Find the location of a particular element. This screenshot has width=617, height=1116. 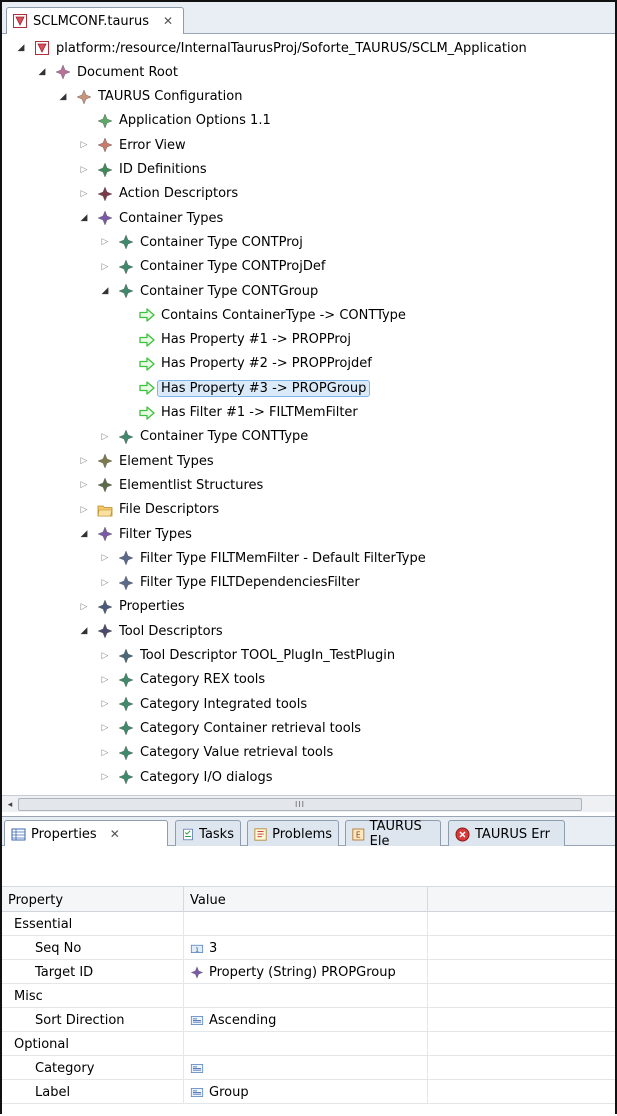

view-tab: Tasks is located at coordinates (208, 833).